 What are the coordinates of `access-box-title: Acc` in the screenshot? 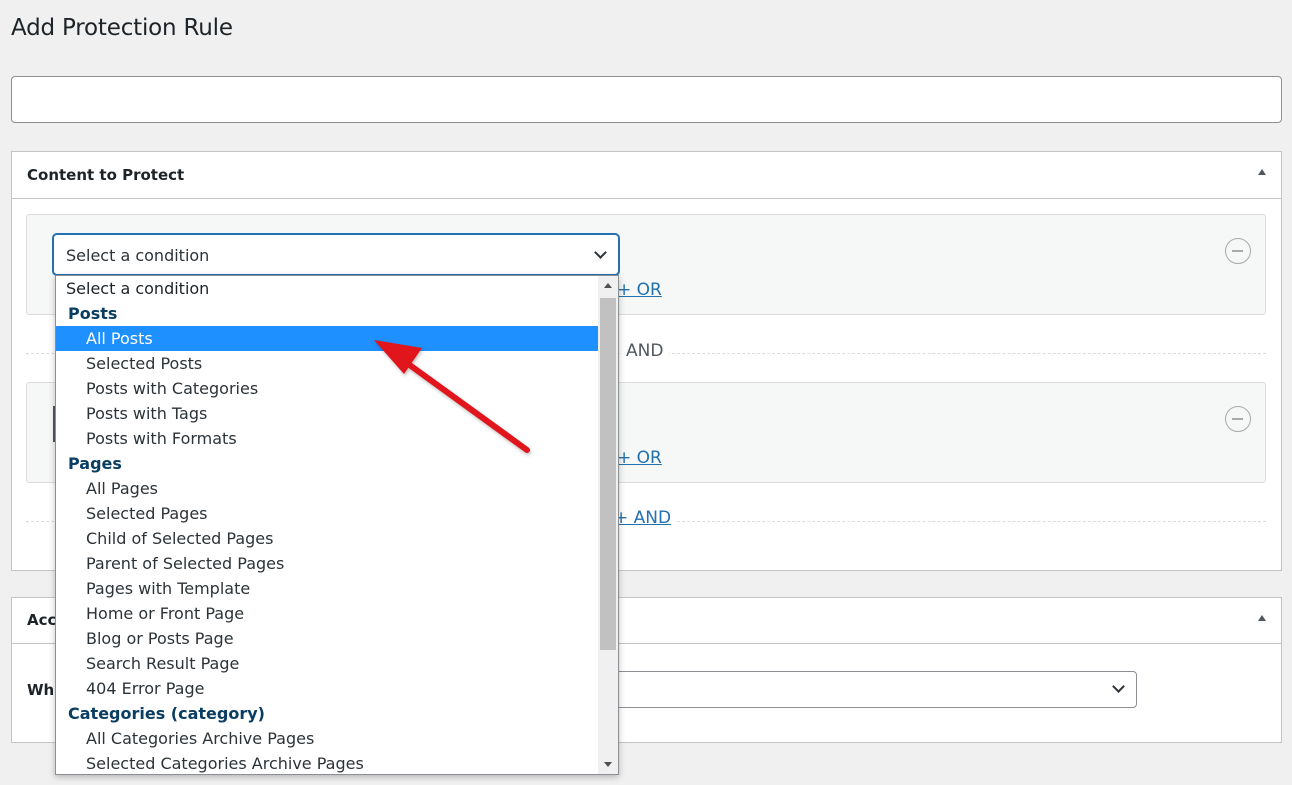 It's located at (42, 620).